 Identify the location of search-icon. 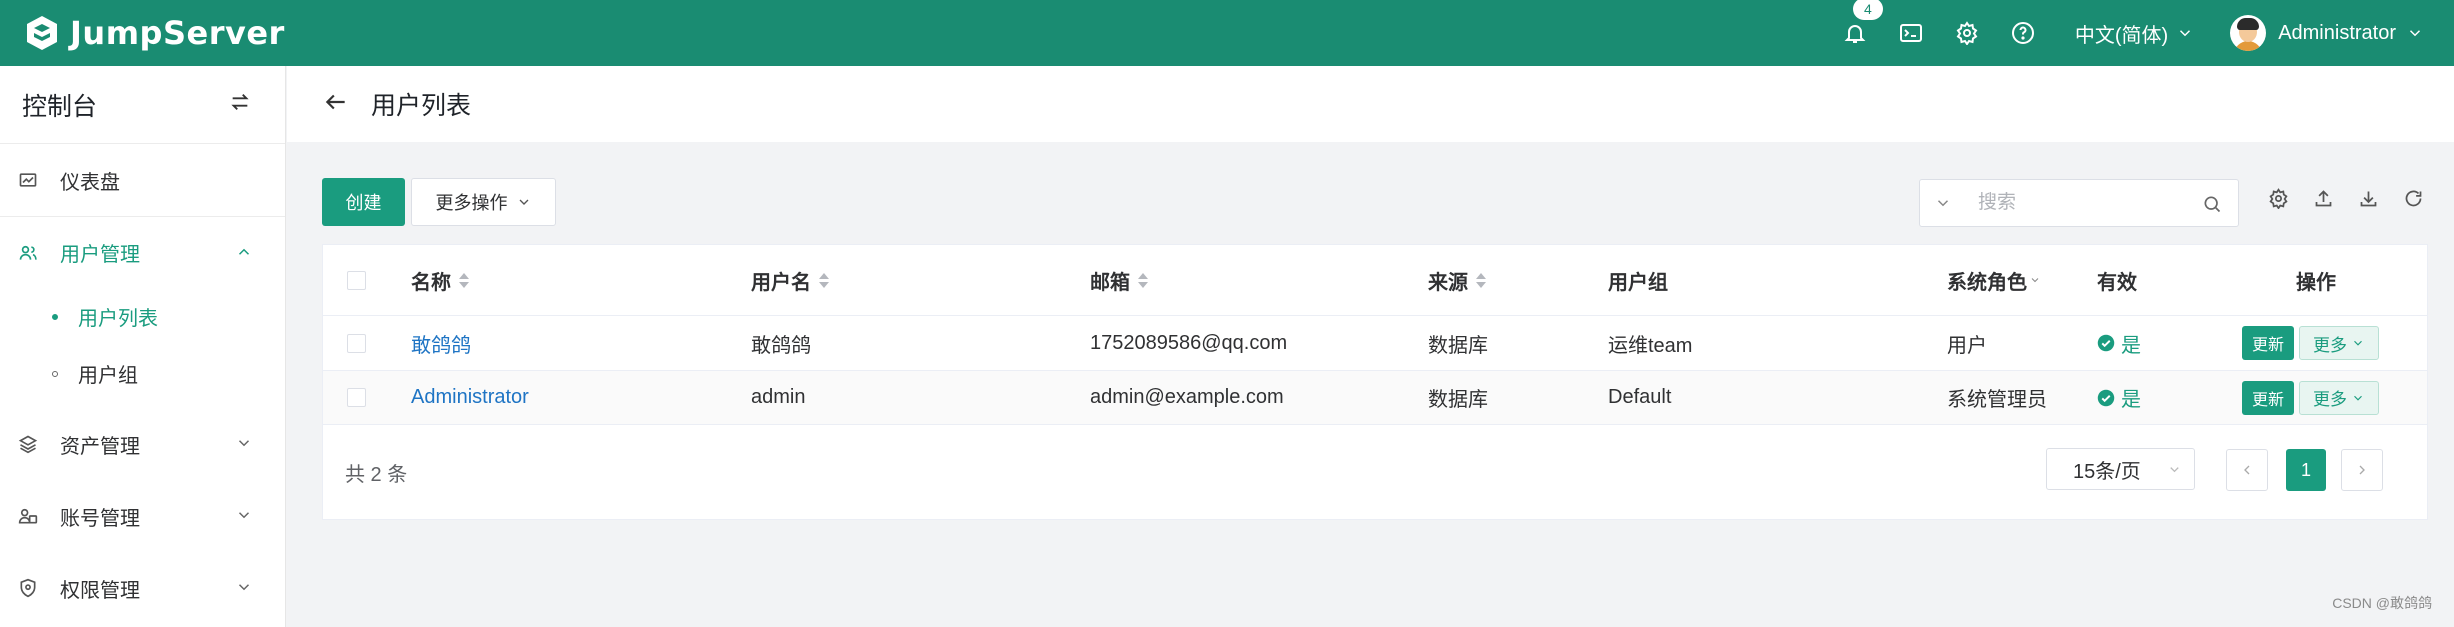
(2212, 204).